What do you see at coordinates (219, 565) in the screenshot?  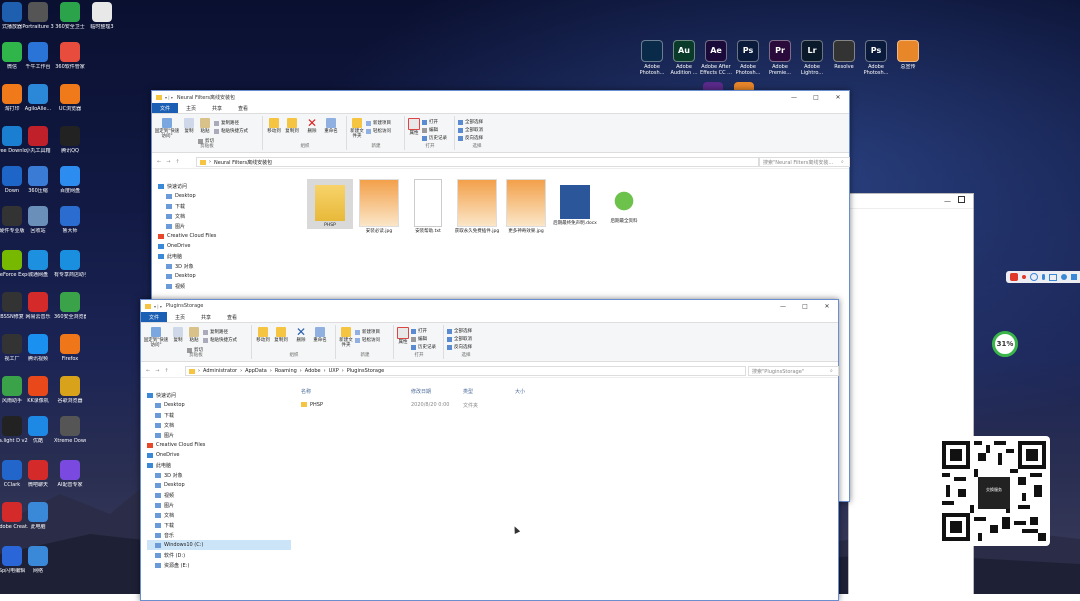 I see `nav-item: 资源盘 (E:)` at bounding box center [219, 565].